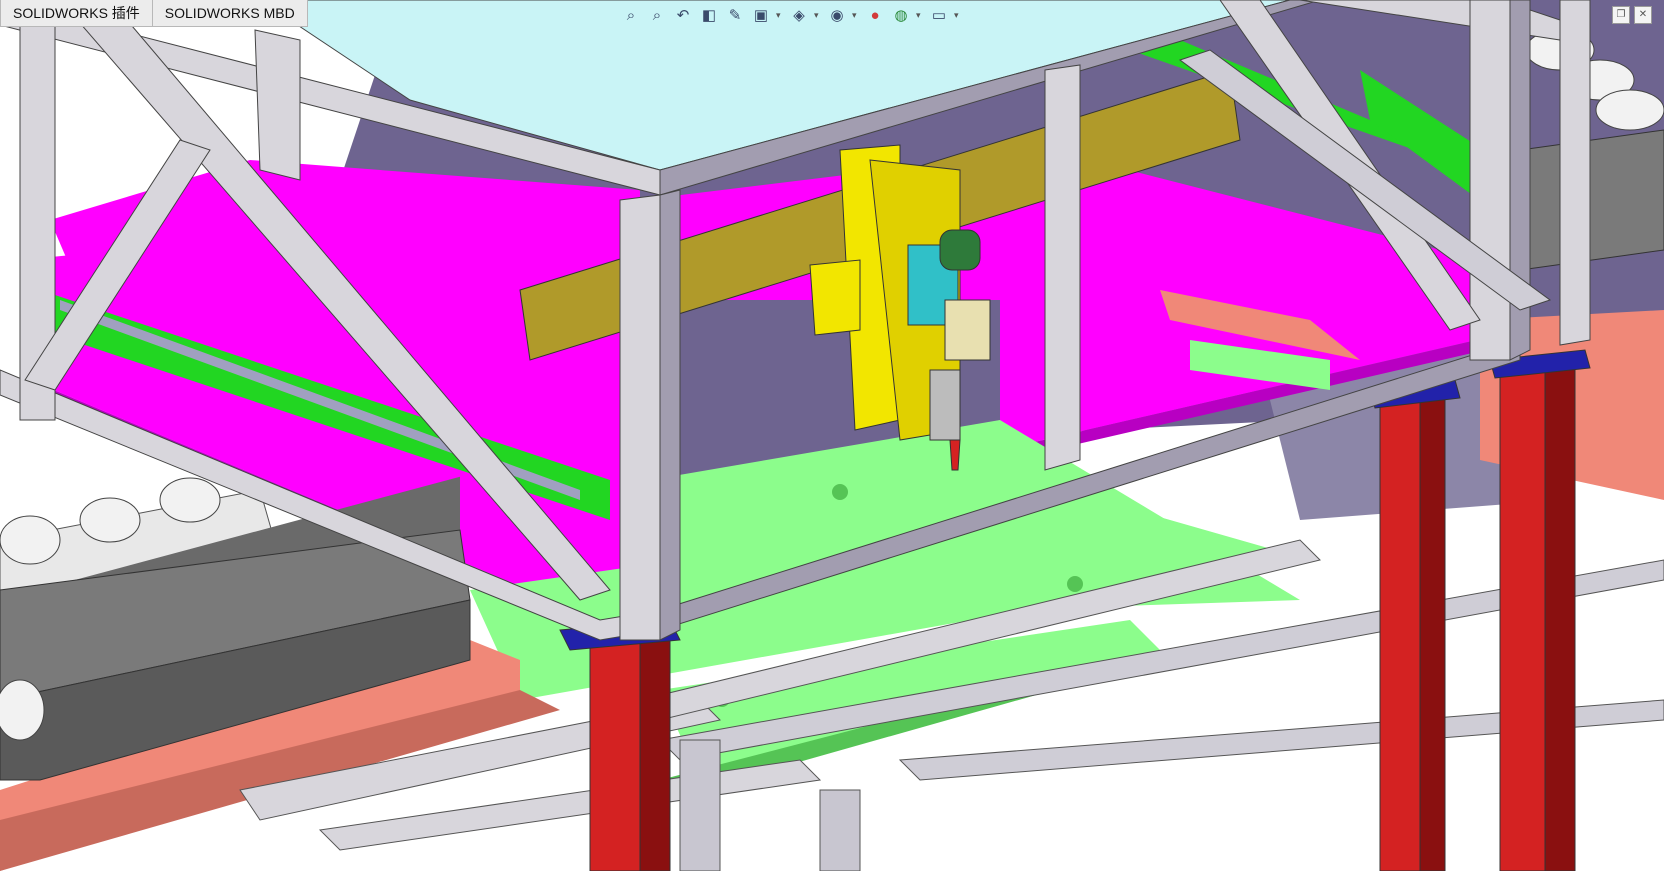 The height and width of the screenshot is (871, 1664). I want to click on dynamic-annotation-icon: ✎, so click(735, 15).